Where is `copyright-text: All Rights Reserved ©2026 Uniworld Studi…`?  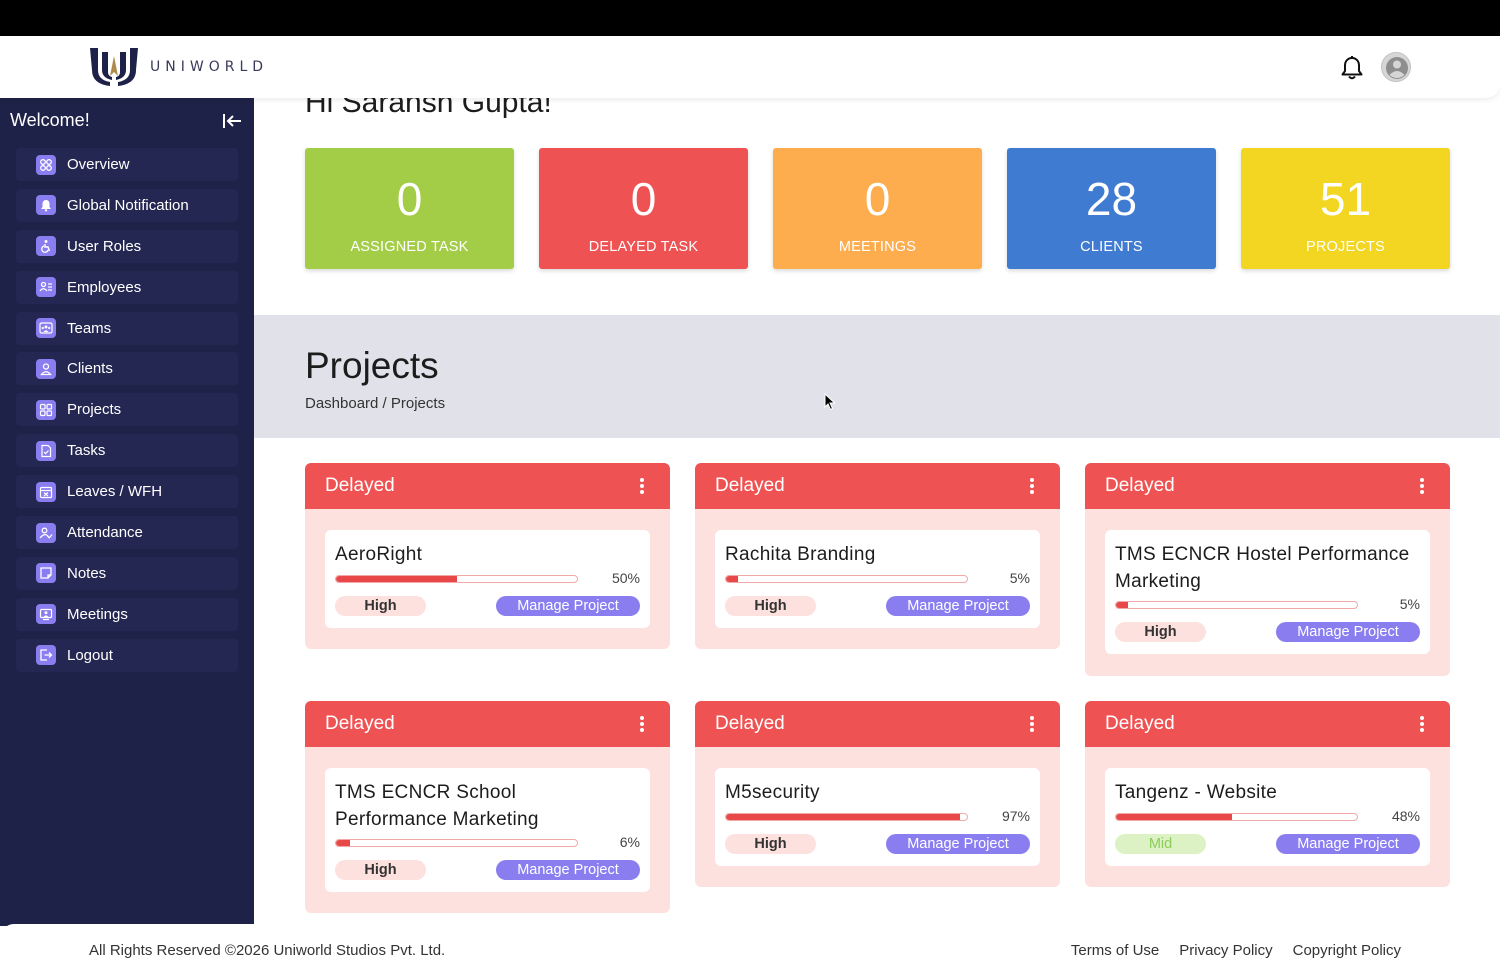 copyright-text: All Rights Reserved ©2026 Uniworld Studi… is located at coordinates (267, 950).